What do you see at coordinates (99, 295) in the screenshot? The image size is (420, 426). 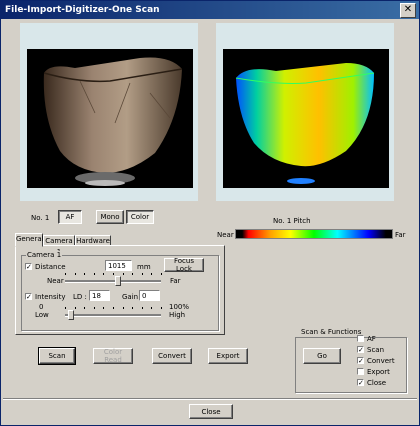 I see `ld-input: 18` at bounding box center [99, 295].